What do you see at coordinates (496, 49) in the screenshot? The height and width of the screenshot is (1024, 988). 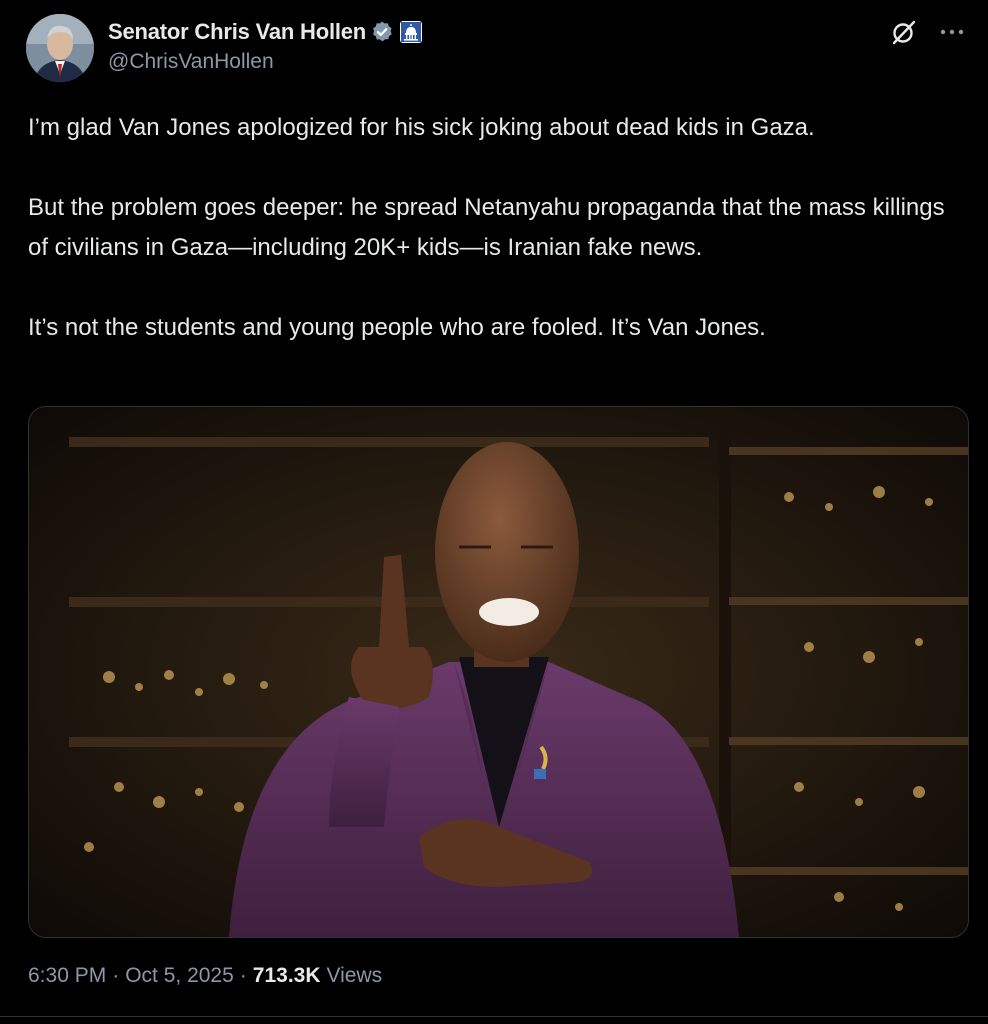 I see `tweet-header: Senator Chris Van Hollen @ChrisVanHollen` at bounding box center [496, 49].